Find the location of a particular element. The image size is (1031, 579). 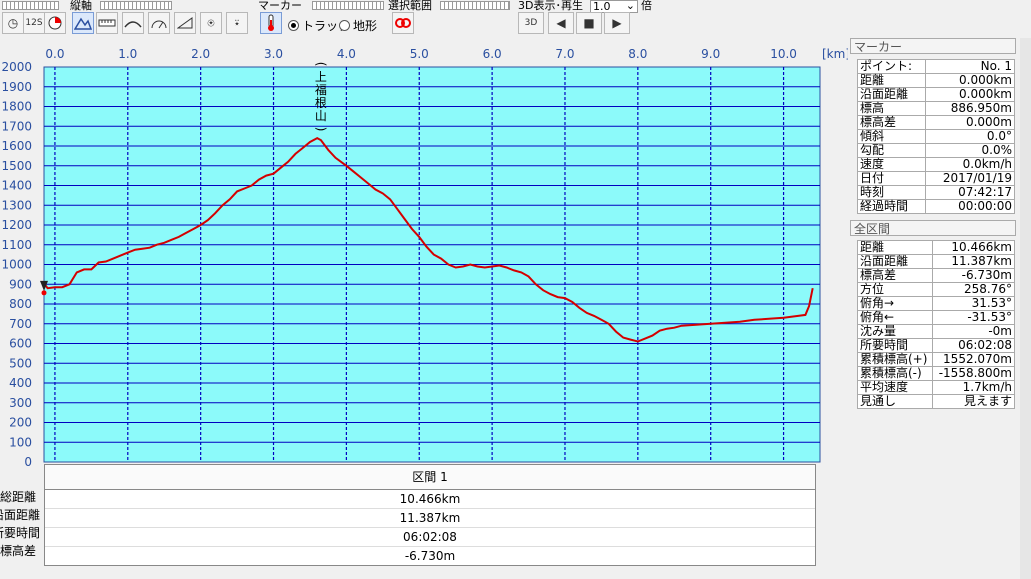

x-tick-label: 5.0 is located at coordinates (419, 54).